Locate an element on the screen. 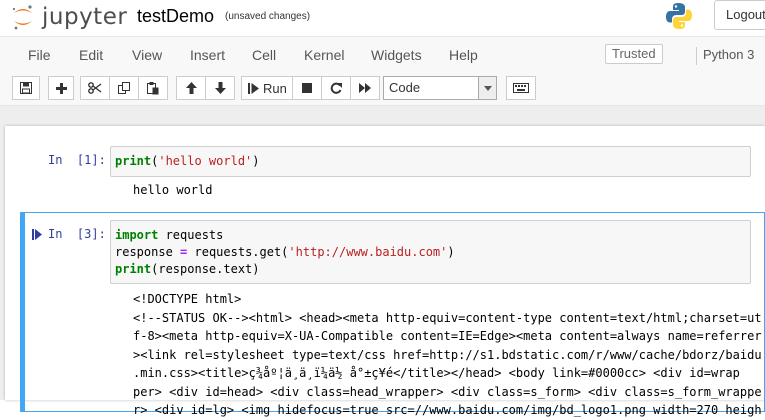 The height and width of the screenshot is (420, 765). restart-icon is located at coordinates (336, 88).